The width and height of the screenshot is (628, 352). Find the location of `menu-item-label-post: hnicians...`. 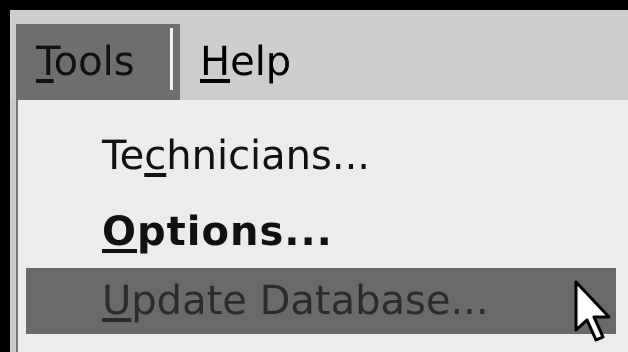

menu-item-label-post: hnicians... is located at coordinates (268, 156).